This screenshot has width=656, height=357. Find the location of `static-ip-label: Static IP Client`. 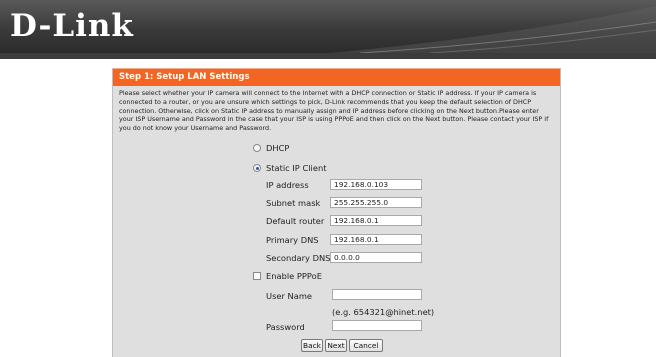

static-ip-label: Static IP Client is located at coordinates (296, 168).